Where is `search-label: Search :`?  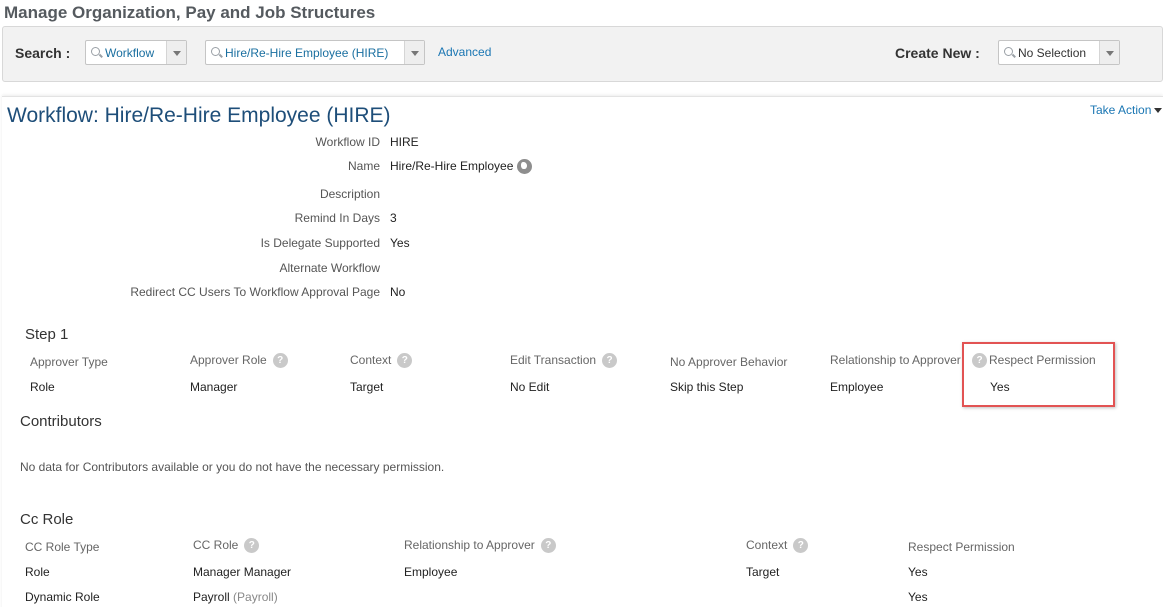 search-label: Search : is located at coordinates (43, 53).